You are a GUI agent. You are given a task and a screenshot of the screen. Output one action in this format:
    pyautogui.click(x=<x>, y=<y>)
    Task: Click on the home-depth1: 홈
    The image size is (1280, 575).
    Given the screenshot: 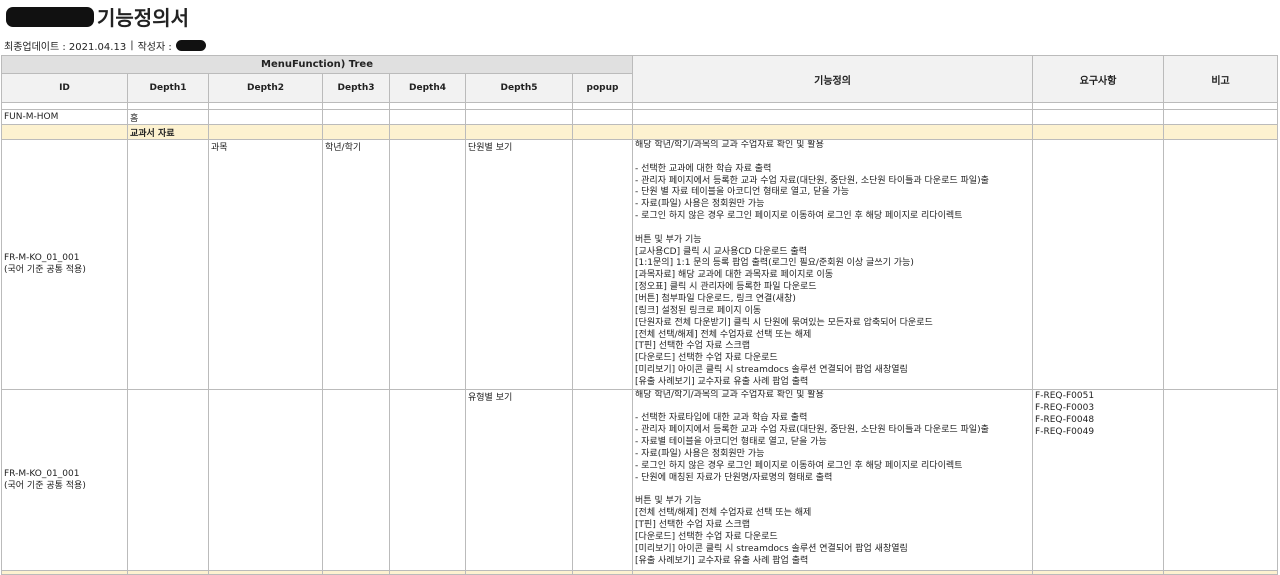 What is the action you would take?
    pyautogui.click(x=168, y=117)
    